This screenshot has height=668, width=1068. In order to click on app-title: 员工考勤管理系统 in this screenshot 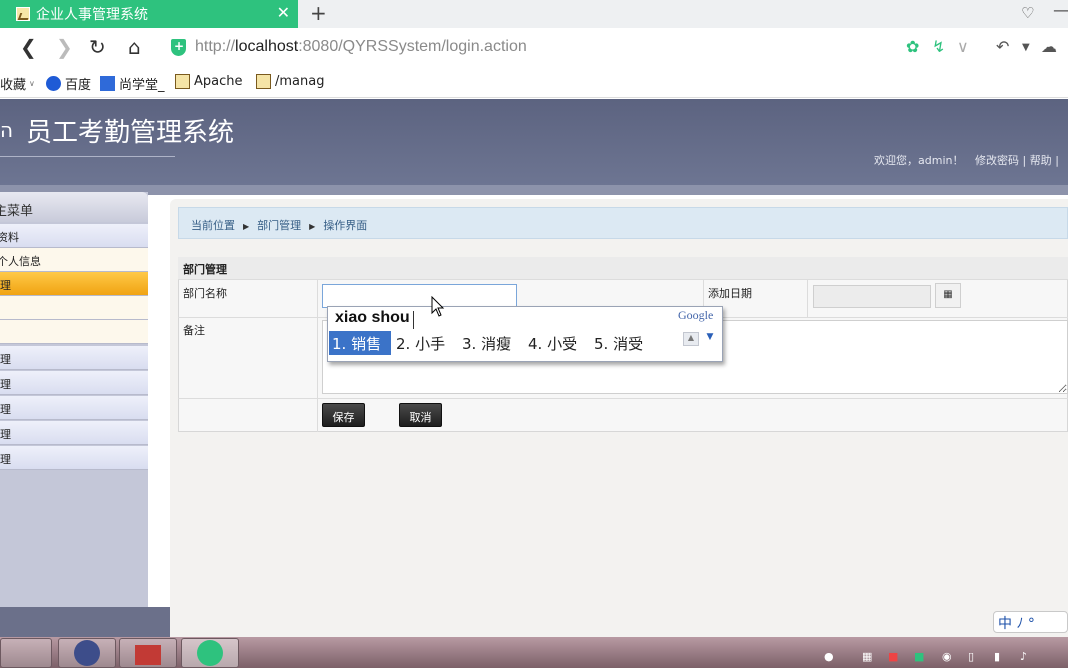, I will do `click(130, 133)`.